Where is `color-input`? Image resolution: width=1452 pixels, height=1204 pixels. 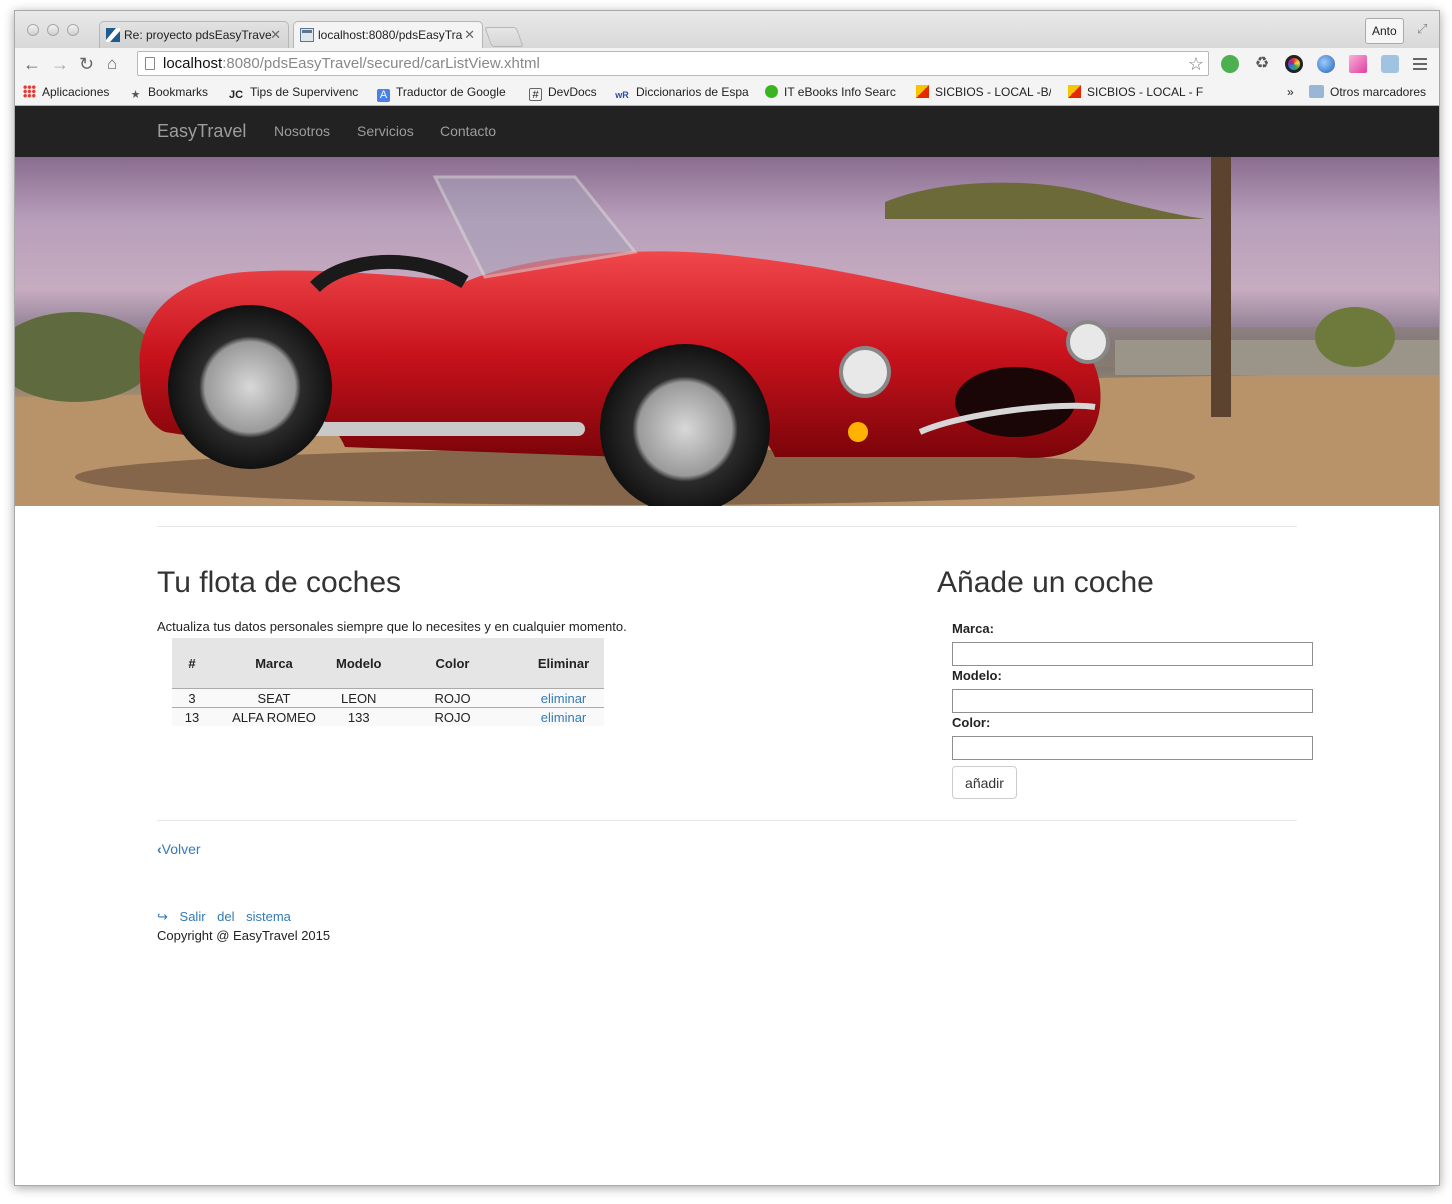 color-input is located at coordinates (1132, 748).